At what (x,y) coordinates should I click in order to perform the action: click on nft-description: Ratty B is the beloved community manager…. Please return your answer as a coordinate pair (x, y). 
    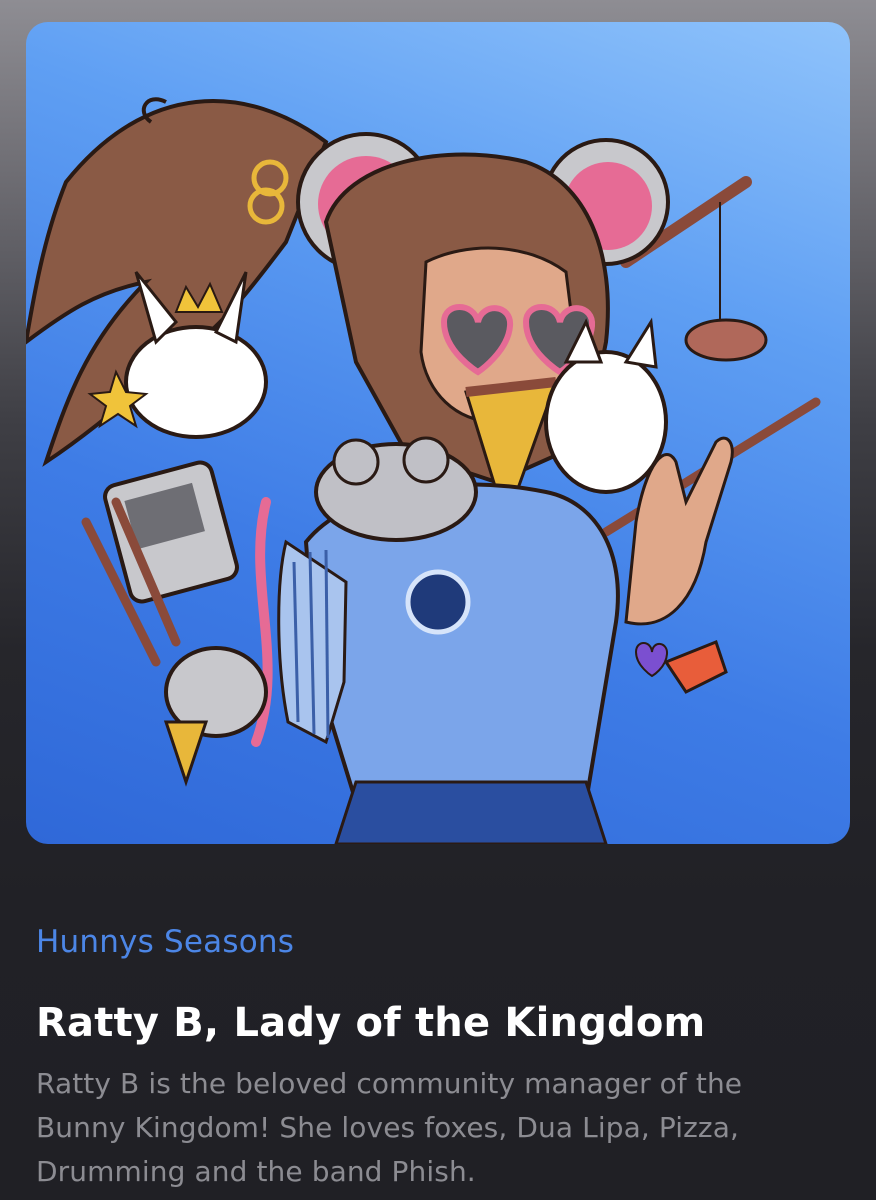
    Looking at the image, I should click on (389, 1127).